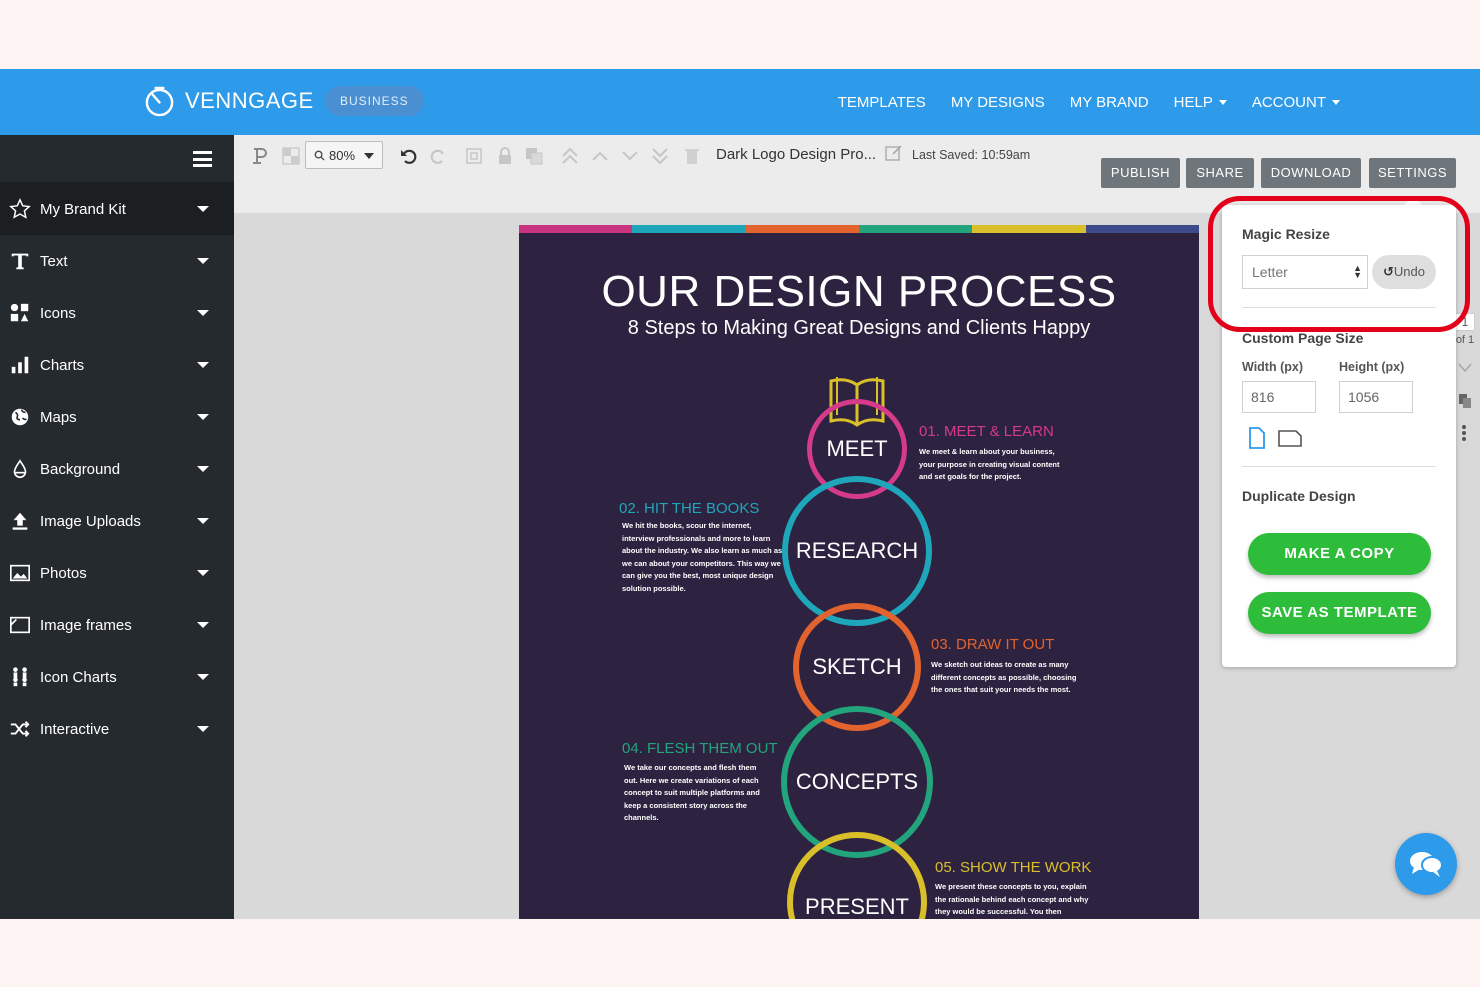  Describe the element at coordinates (159, 101) in the screenshot. I see `venngage-logo-icon` at that location.